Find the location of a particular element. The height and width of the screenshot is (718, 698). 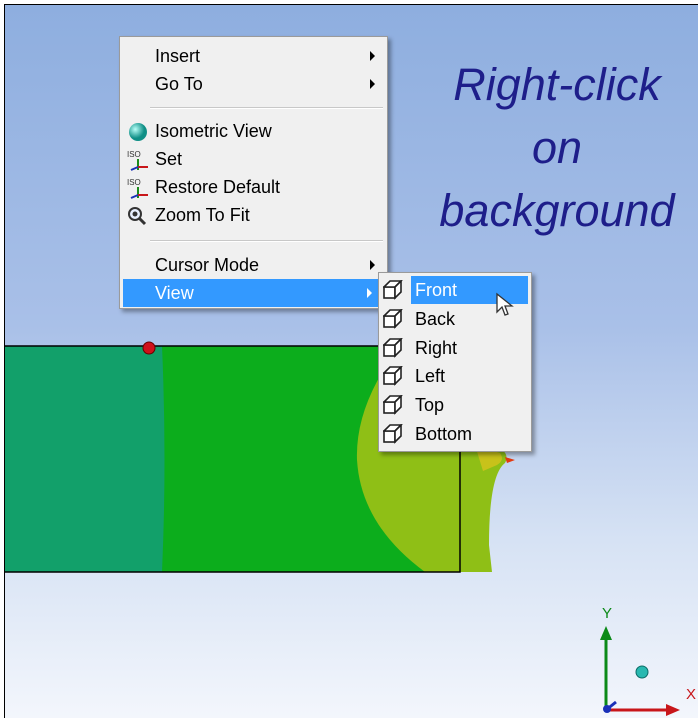

left-view-cube-icon is located at coordinates (393, 376).